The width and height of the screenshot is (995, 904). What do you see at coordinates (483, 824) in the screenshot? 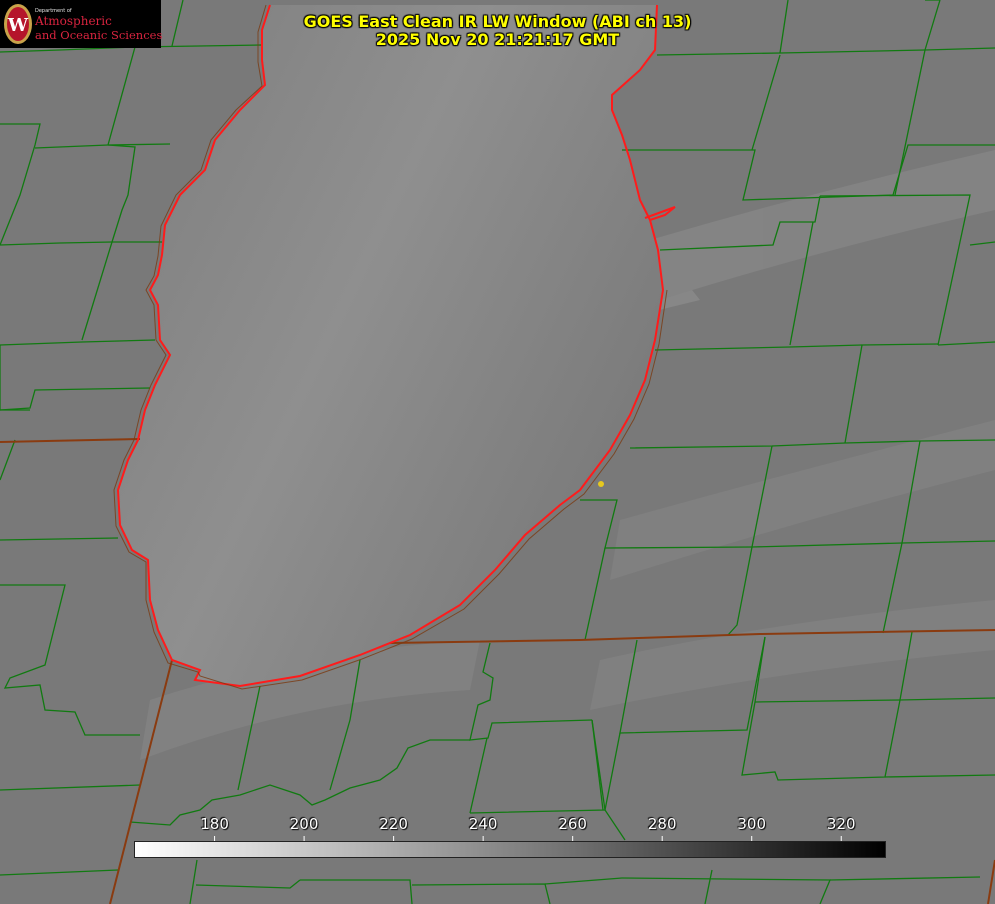
I see `colorbar-tick-label: 240` at bounding box center [483, 824].